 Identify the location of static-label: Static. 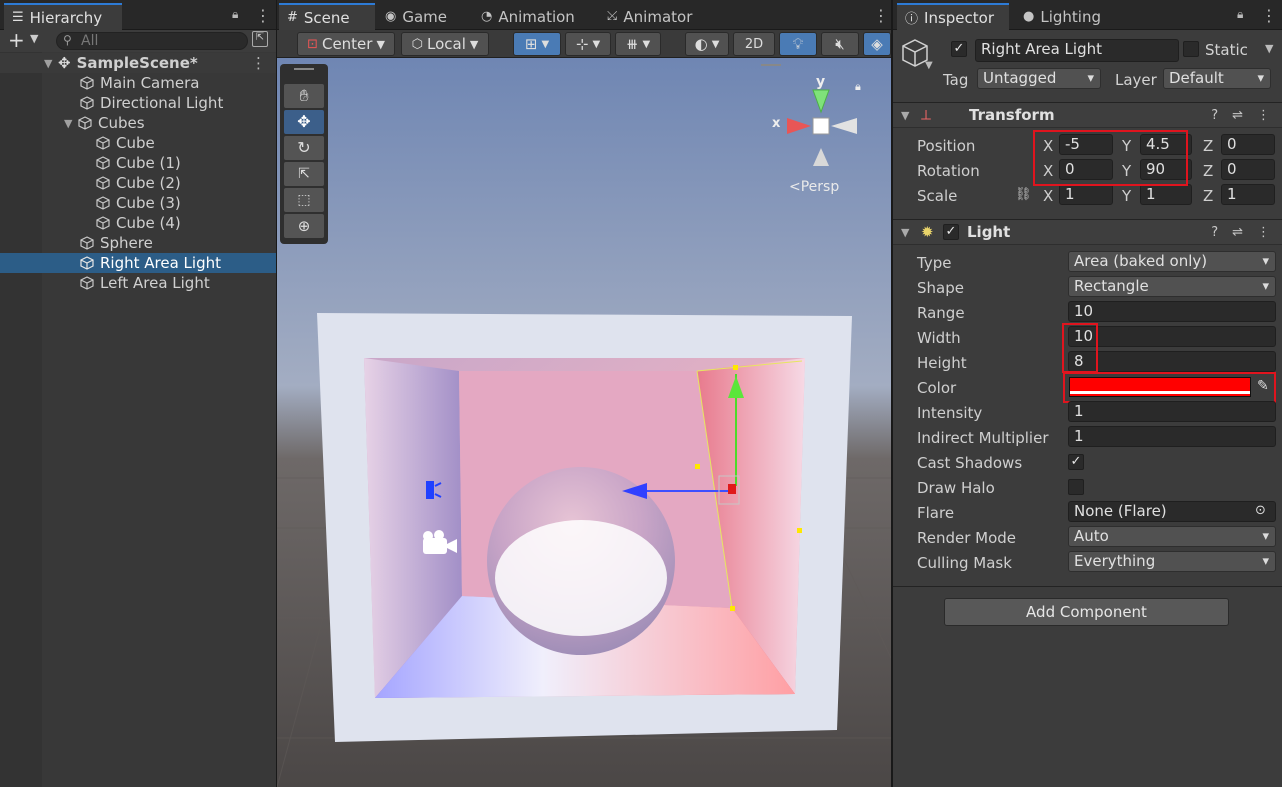
(1226, 50).